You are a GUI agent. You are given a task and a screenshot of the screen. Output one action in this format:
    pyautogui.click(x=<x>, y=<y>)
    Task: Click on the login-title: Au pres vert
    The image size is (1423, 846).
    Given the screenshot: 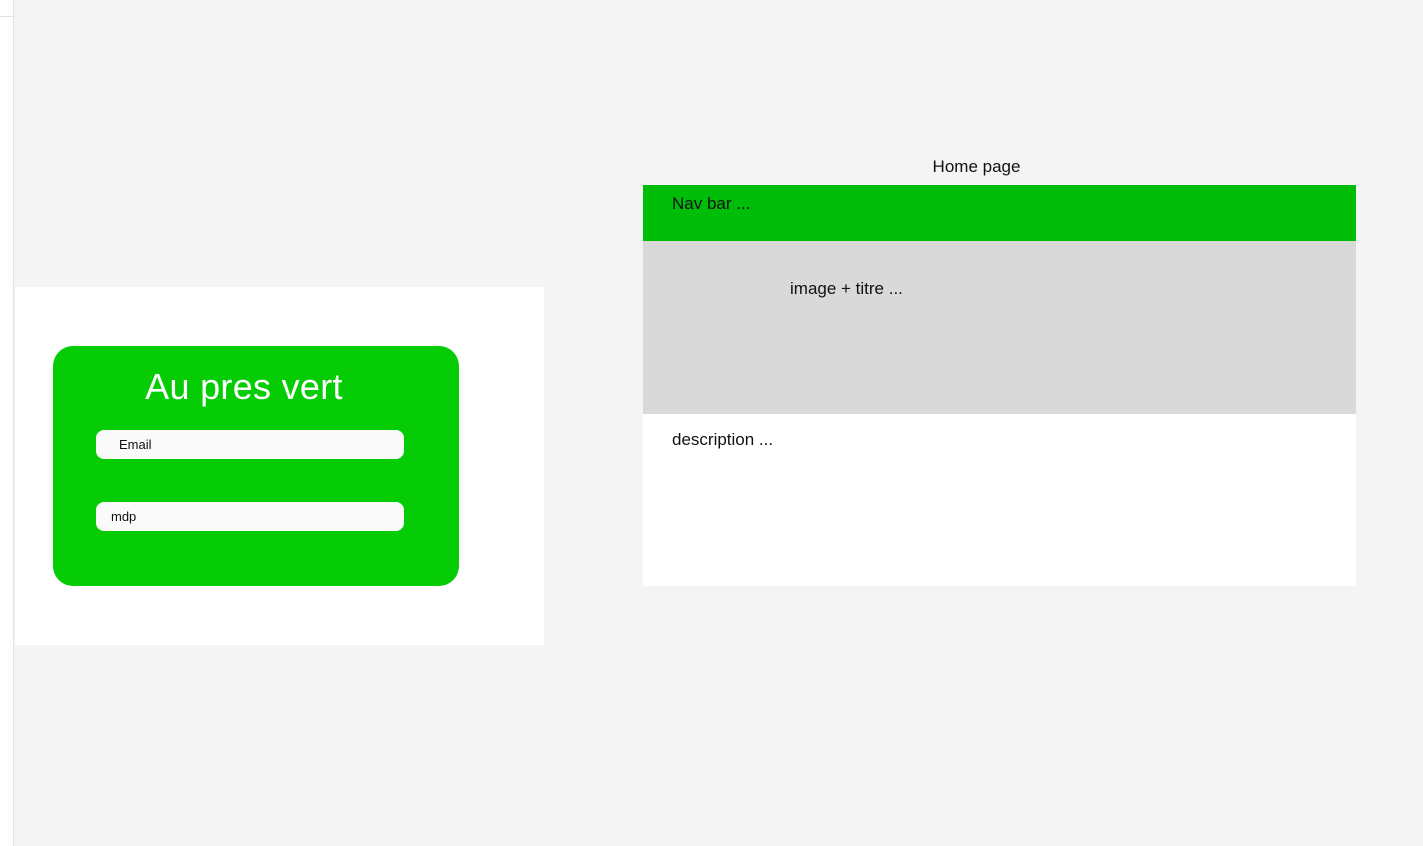 What is the action you would take?
    pyautogui.click(x=244, y=386)
    